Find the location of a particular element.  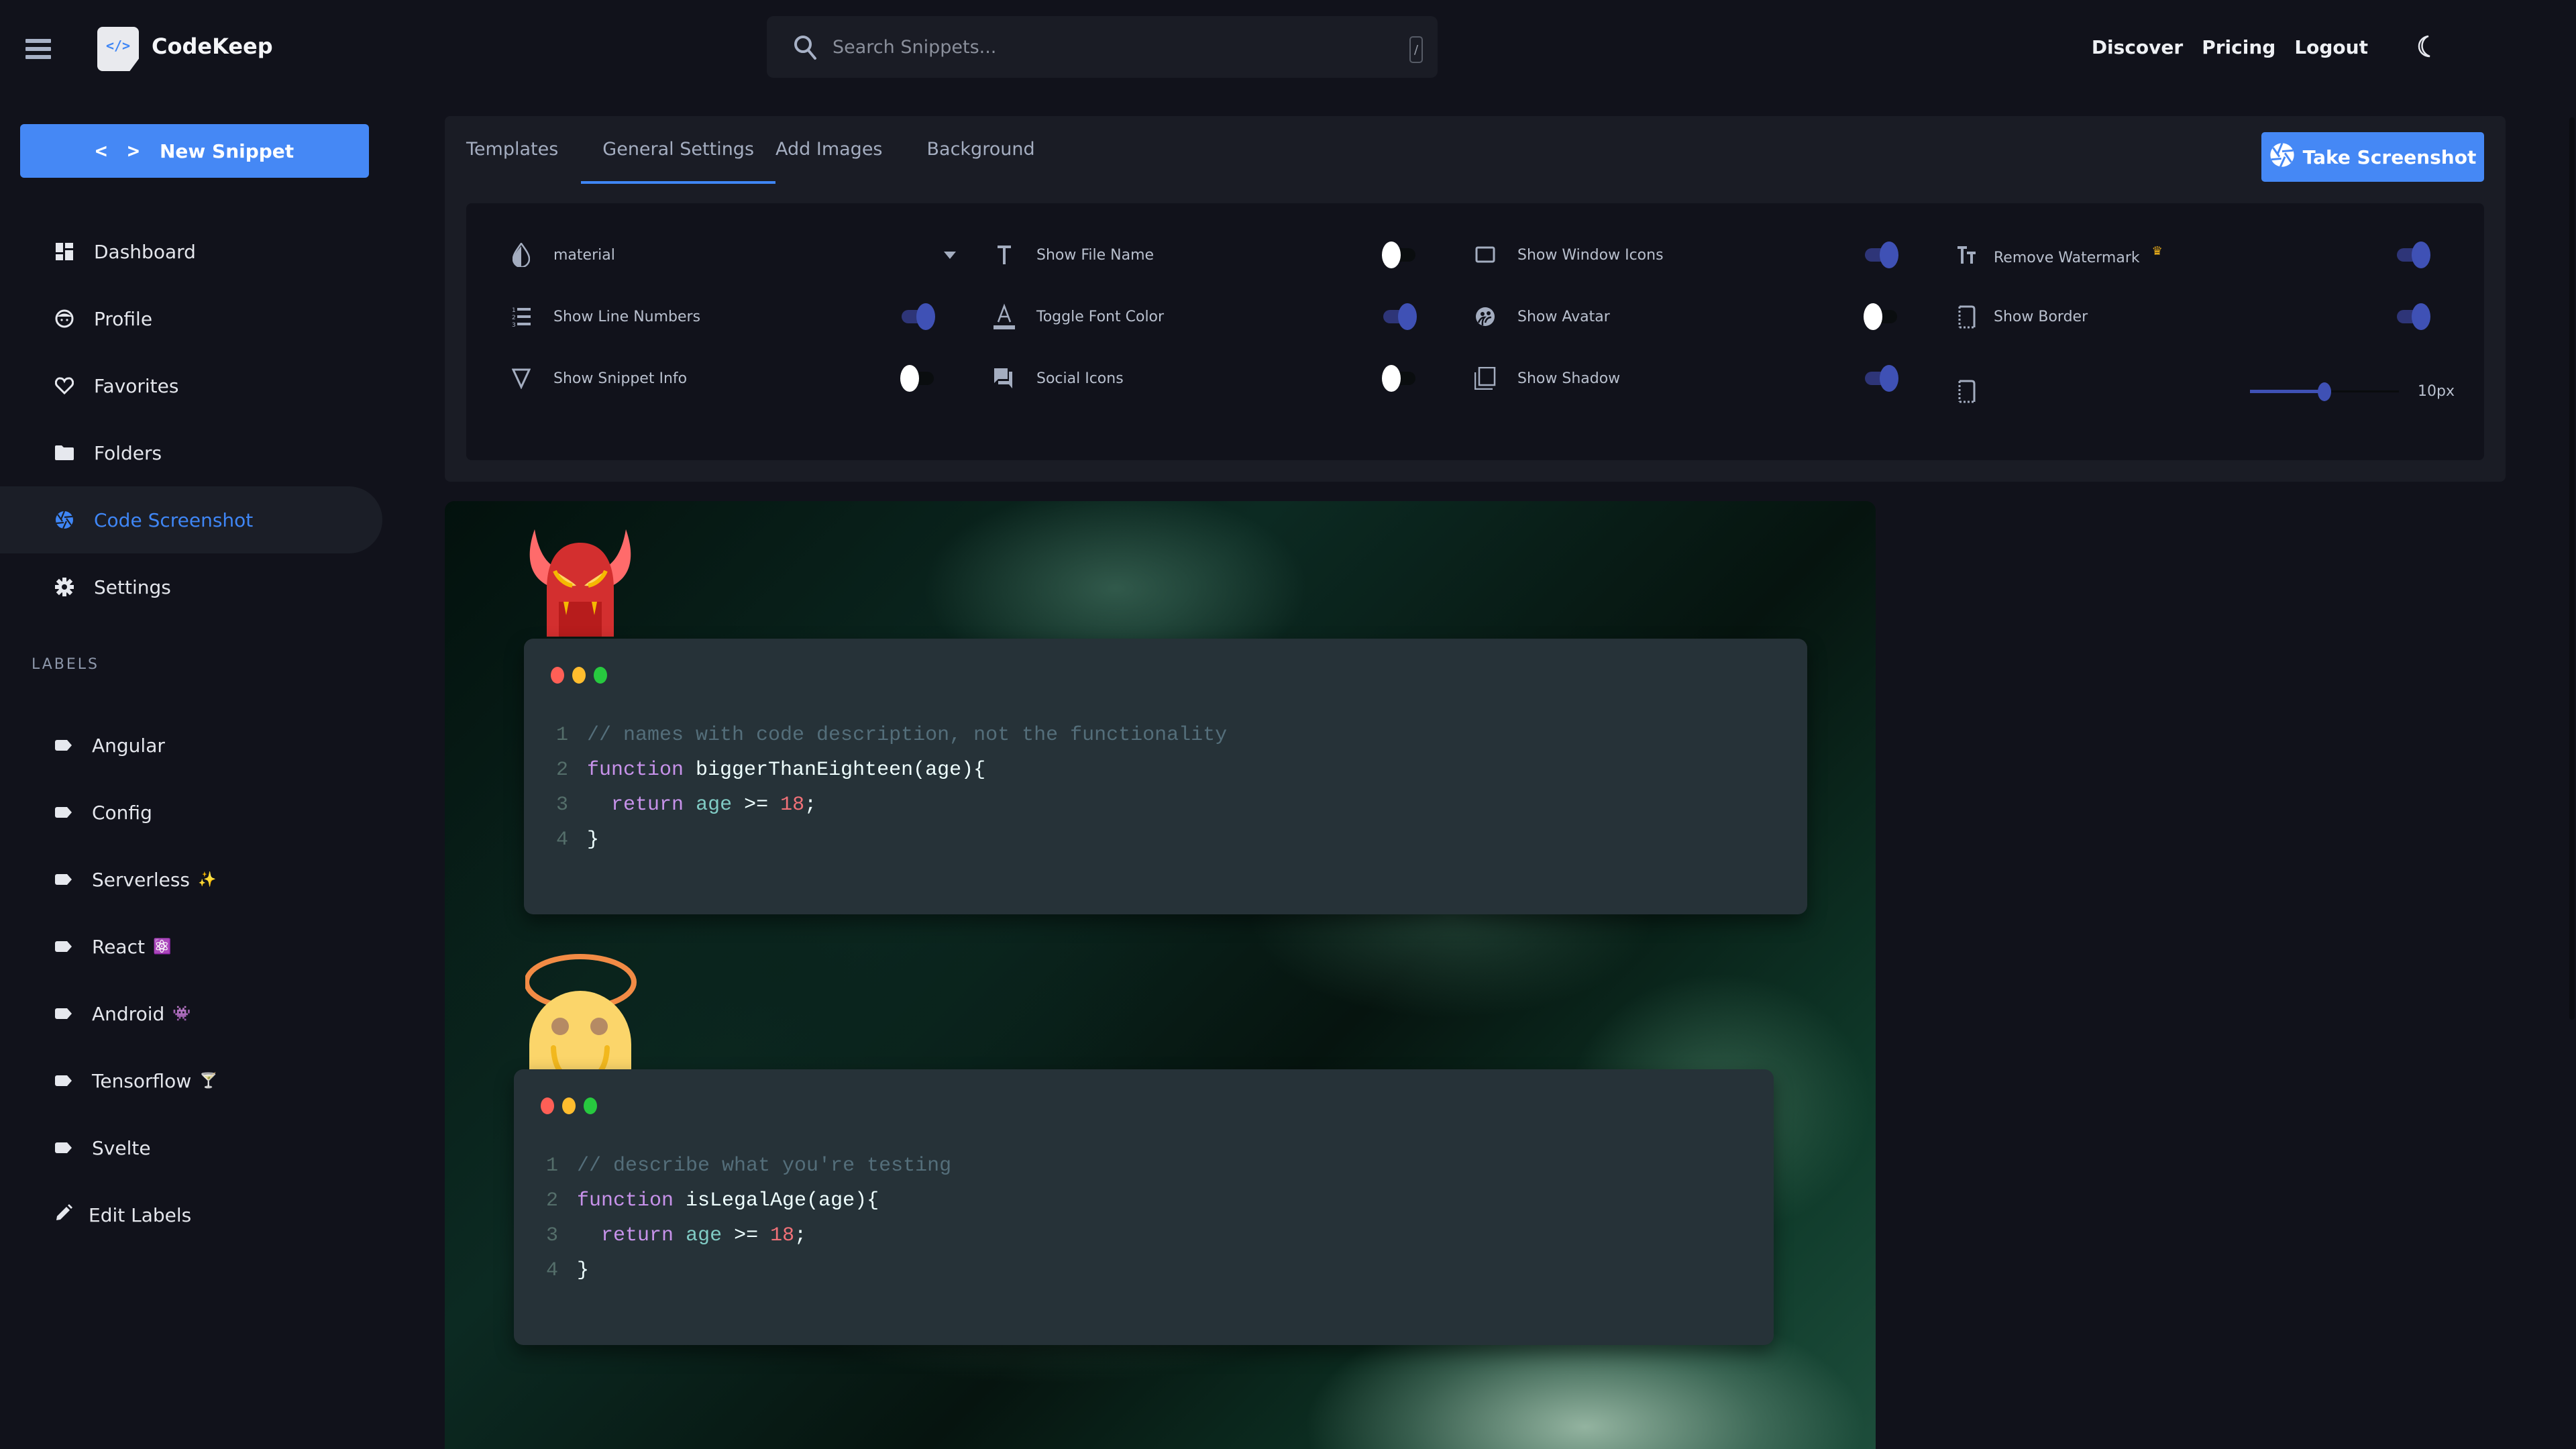

folder-icon is located at coordinates (64, 452).